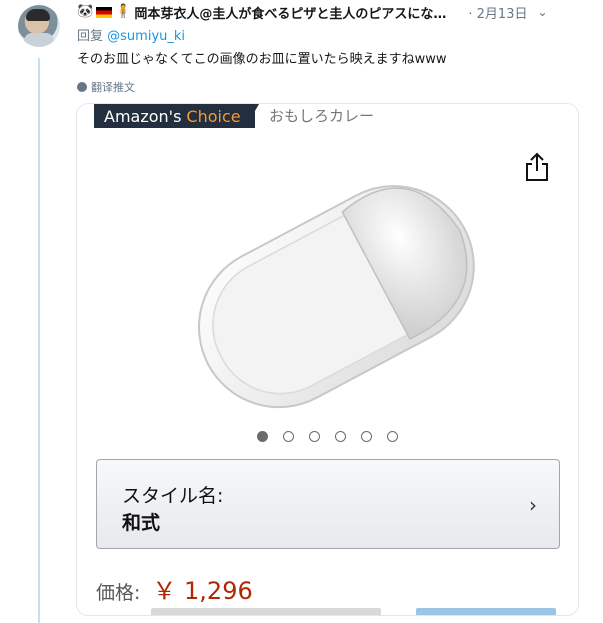  I want to click on carousel-dots, so click(327, 436).